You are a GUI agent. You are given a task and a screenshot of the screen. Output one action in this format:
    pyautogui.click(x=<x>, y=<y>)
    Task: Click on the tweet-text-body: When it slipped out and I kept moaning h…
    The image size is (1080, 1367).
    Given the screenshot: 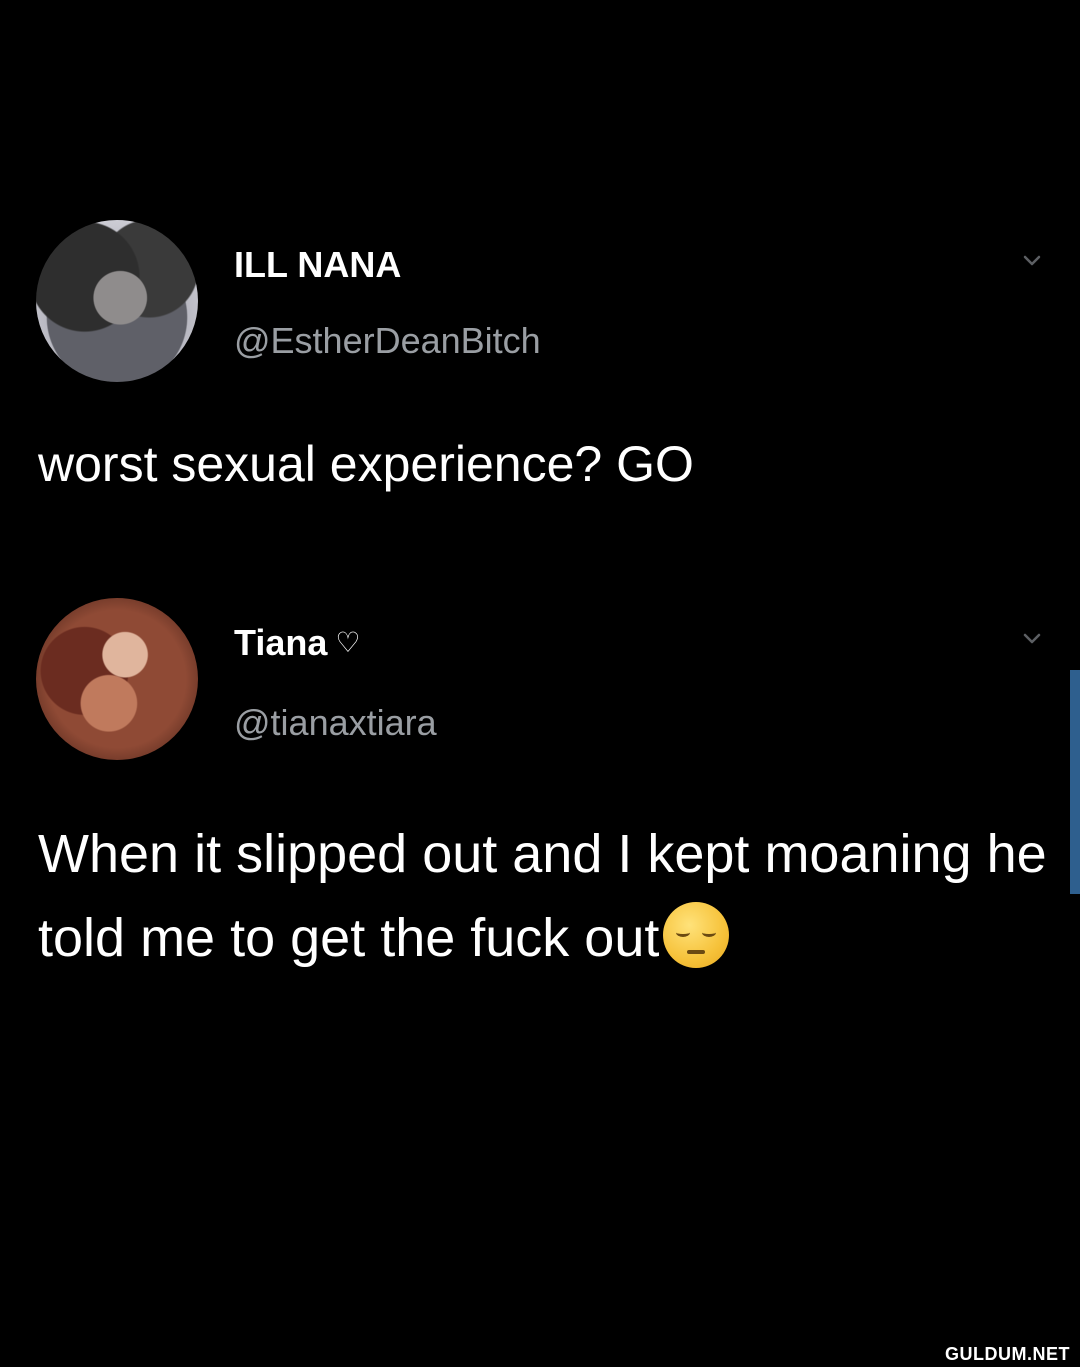 What is the action you would take?
    pyautogui.click(x=542, y=896)
    